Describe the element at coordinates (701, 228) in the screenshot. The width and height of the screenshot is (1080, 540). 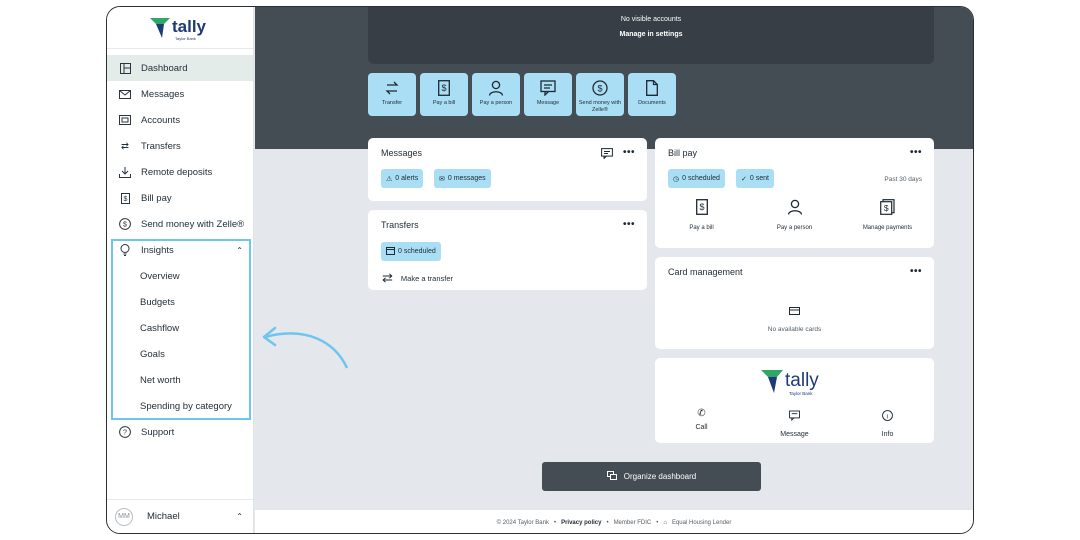
I see `action-label: Pay a bill` at that location.